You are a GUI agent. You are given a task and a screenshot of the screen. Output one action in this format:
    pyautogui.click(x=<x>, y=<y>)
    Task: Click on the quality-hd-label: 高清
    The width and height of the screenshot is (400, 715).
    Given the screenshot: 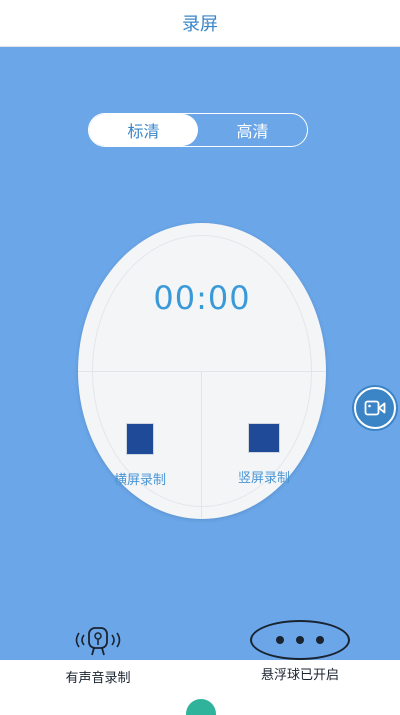 What is the action you would take?
    pyautogui.click(x=252, y=131)
    